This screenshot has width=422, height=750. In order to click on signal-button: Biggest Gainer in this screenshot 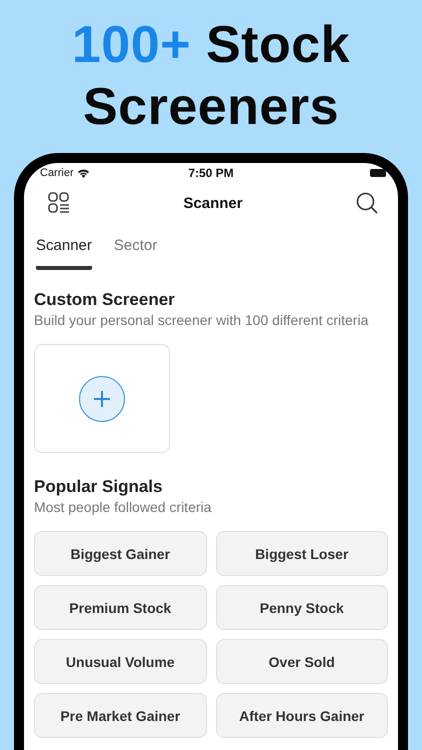, I will do `click(120, 553)`.